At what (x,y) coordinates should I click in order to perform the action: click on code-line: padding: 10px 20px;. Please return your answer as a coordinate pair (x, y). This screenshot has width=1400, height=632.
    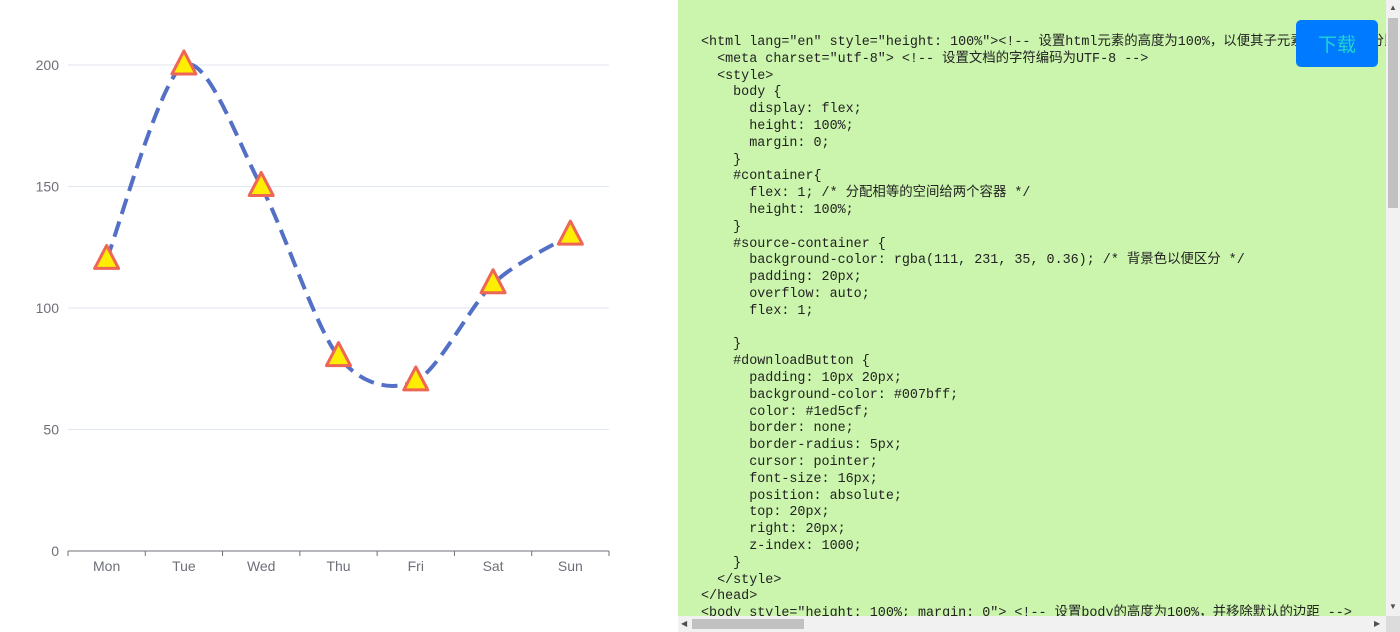
    Looking at the image, I should click on (801, 378).